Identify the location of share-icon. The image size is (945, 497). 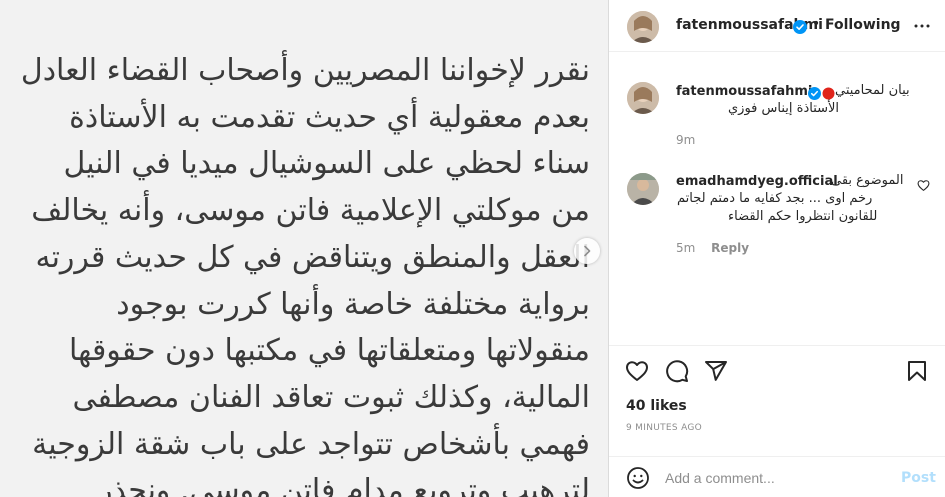
(716, 373).